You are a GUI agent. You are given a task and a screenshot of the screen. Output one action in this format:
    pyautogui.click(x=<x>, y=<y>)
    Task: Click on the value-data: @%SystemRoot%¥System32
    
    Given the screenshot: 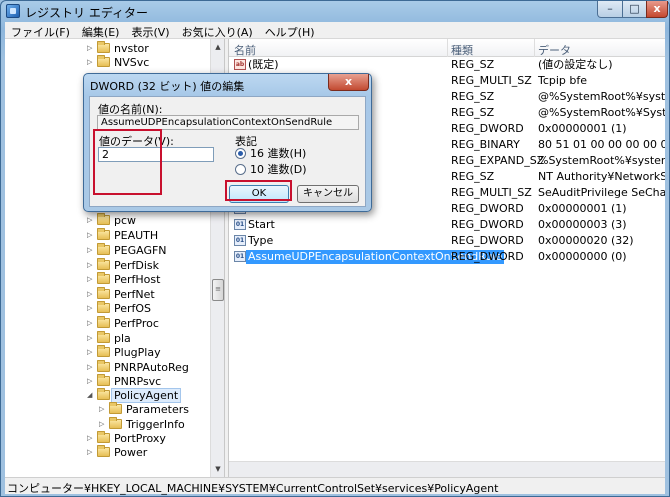 What is the action you would take?
    pyautogui.click(x=601, y=112)
    